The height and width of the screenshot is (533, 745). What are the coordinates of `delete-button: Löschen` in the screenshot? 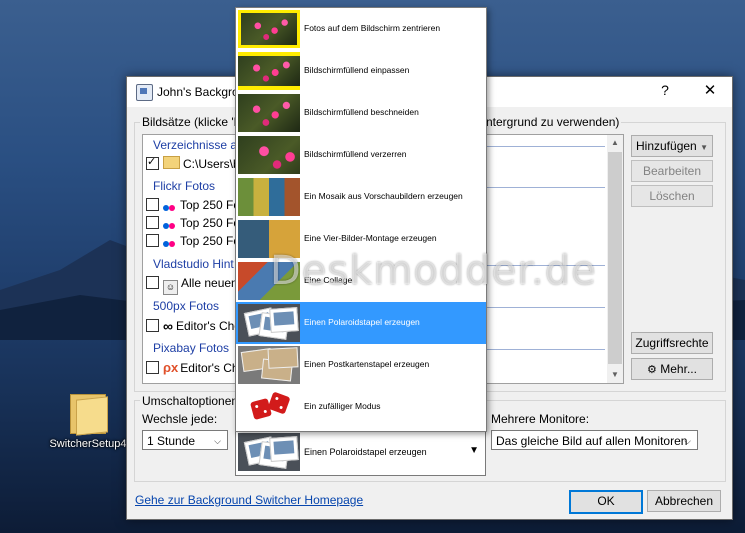 It's located at (672, 196).